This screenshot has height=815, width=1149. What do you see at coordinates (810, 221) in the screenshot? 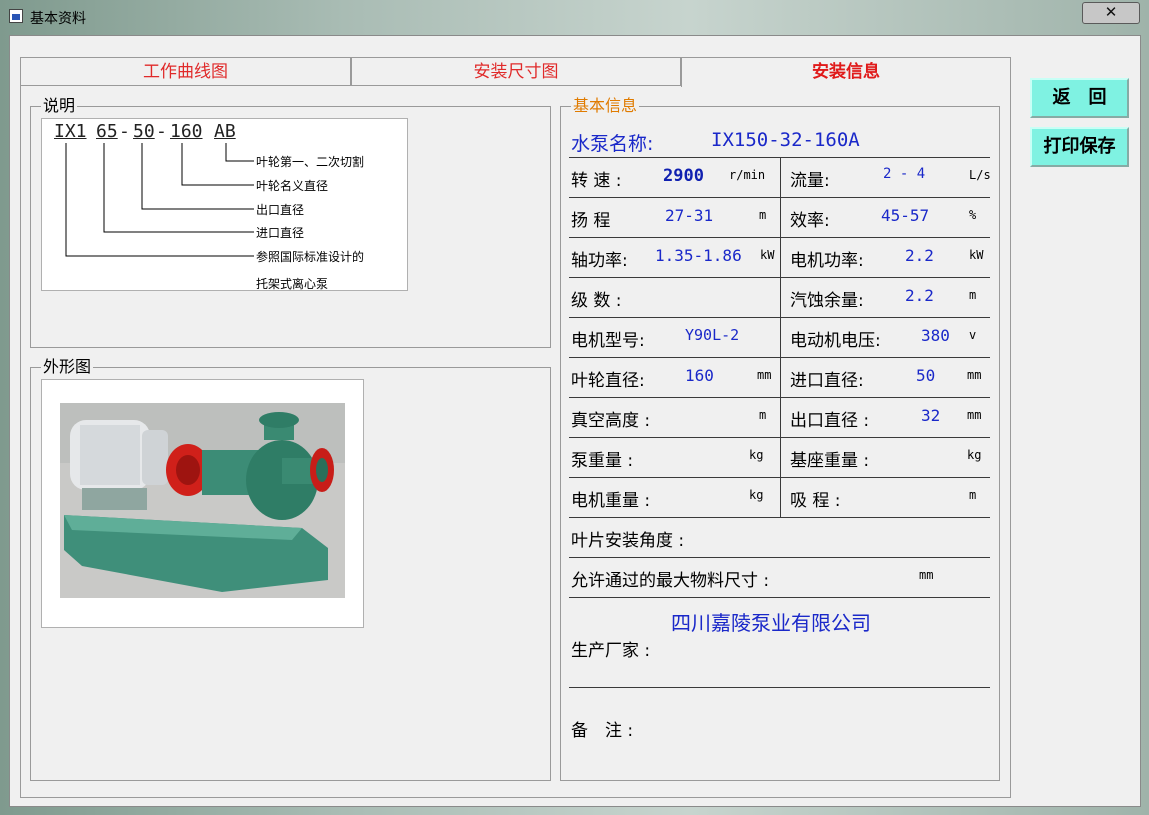
I see `efficiency-label: 效率:` at bounding box center [810, 221].